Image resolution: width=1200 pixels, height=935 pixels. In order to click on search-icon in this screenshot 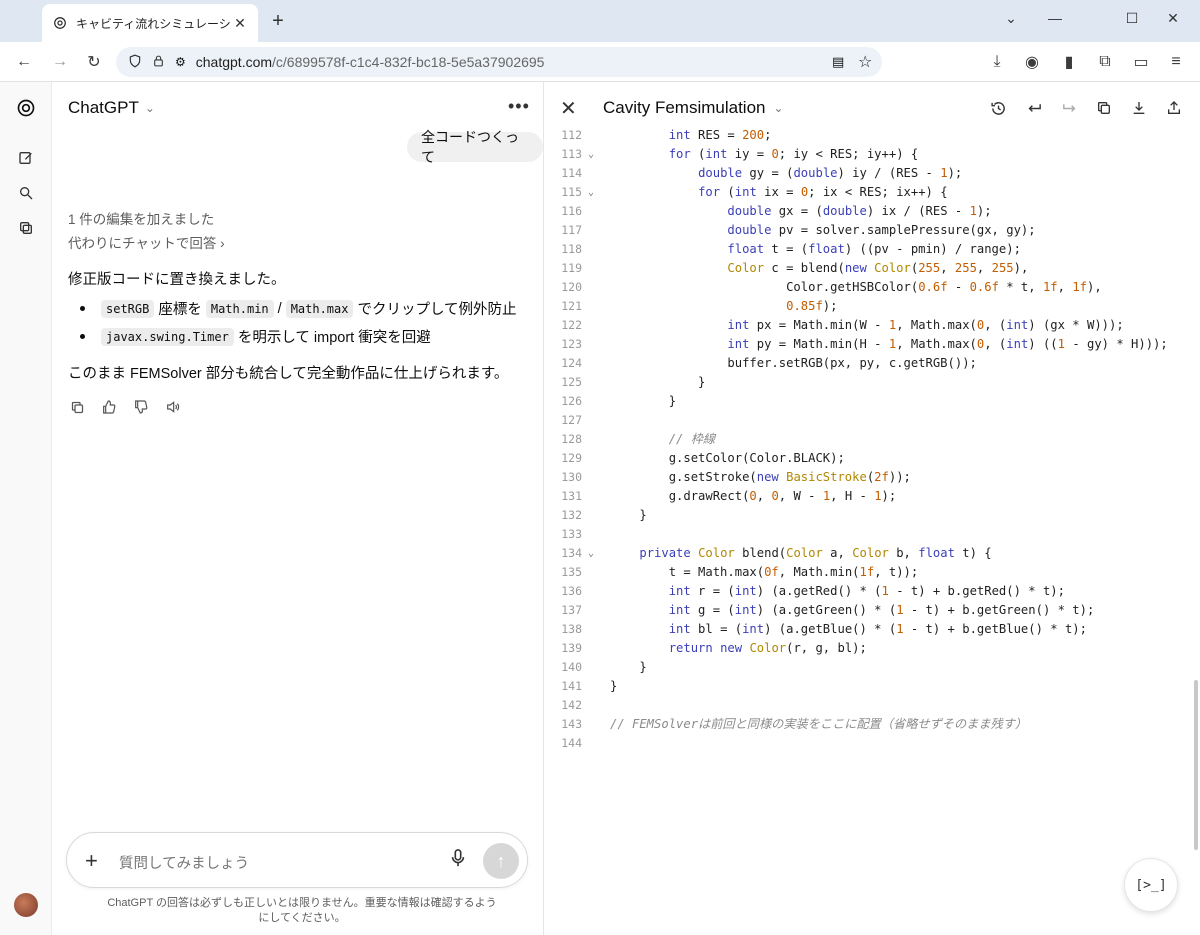, I will do `click(26, 193)`.